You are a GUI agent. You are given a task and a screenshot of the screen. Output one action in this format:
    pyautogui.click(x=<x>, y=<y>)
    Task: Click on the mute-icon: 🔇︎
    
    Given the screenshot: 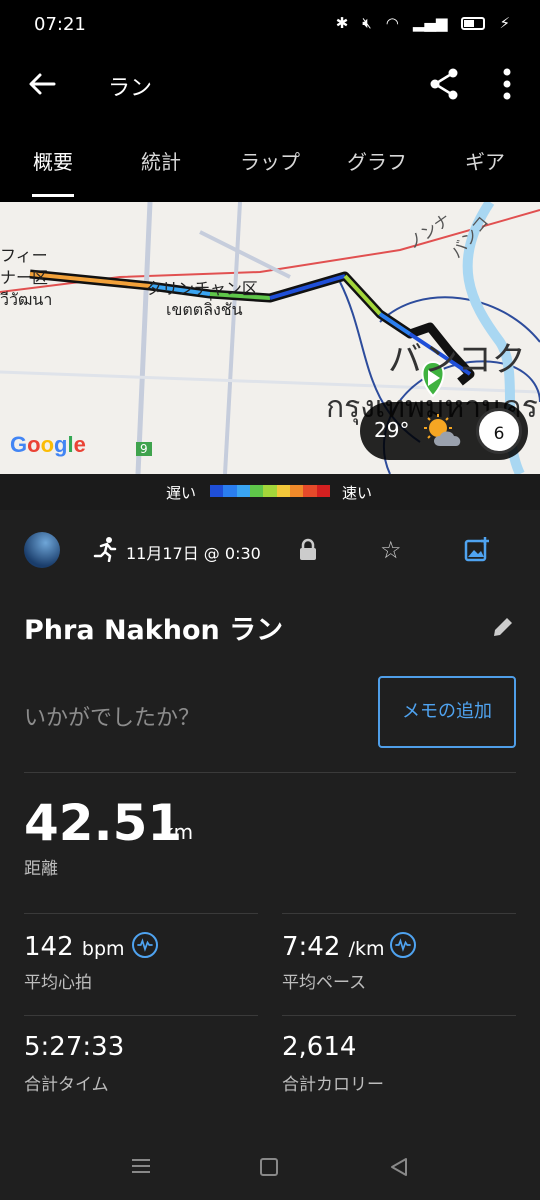 What is the action you would take?
    pyautogui.click(x=367, y=23)
    